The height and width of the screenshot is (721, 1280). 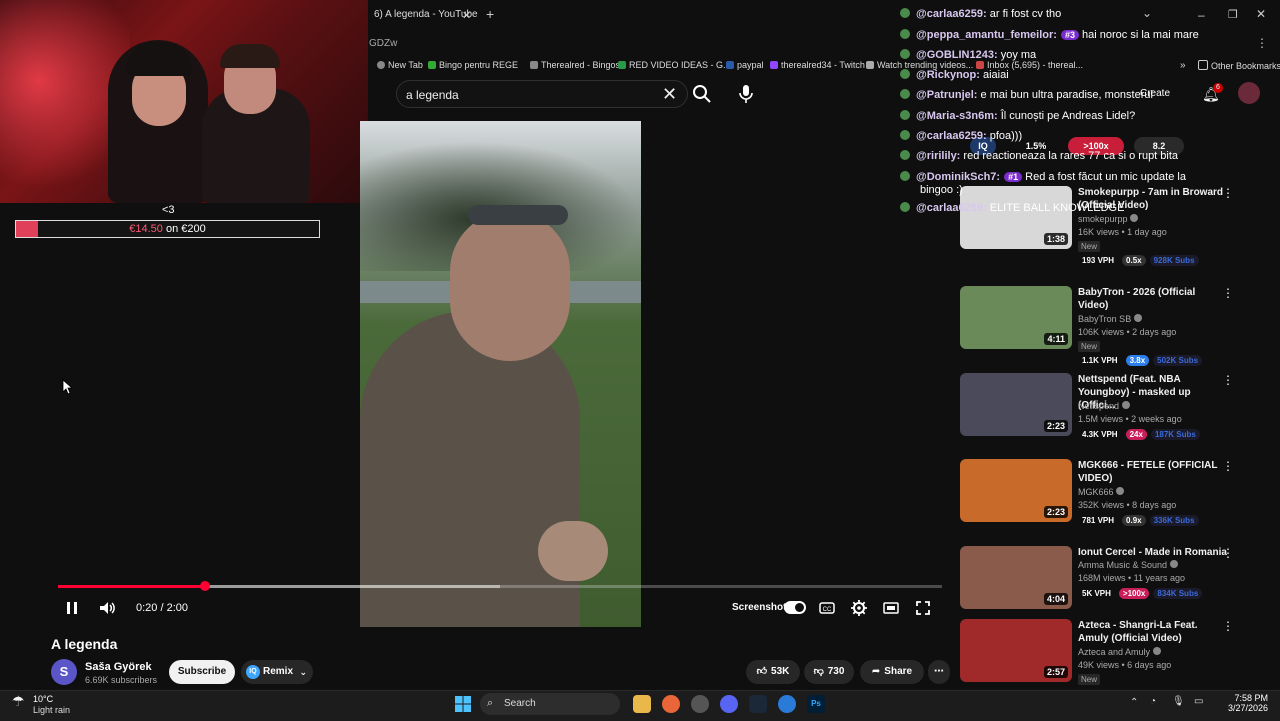 I want to click on firefox-icon, so click(x=671, y=704).